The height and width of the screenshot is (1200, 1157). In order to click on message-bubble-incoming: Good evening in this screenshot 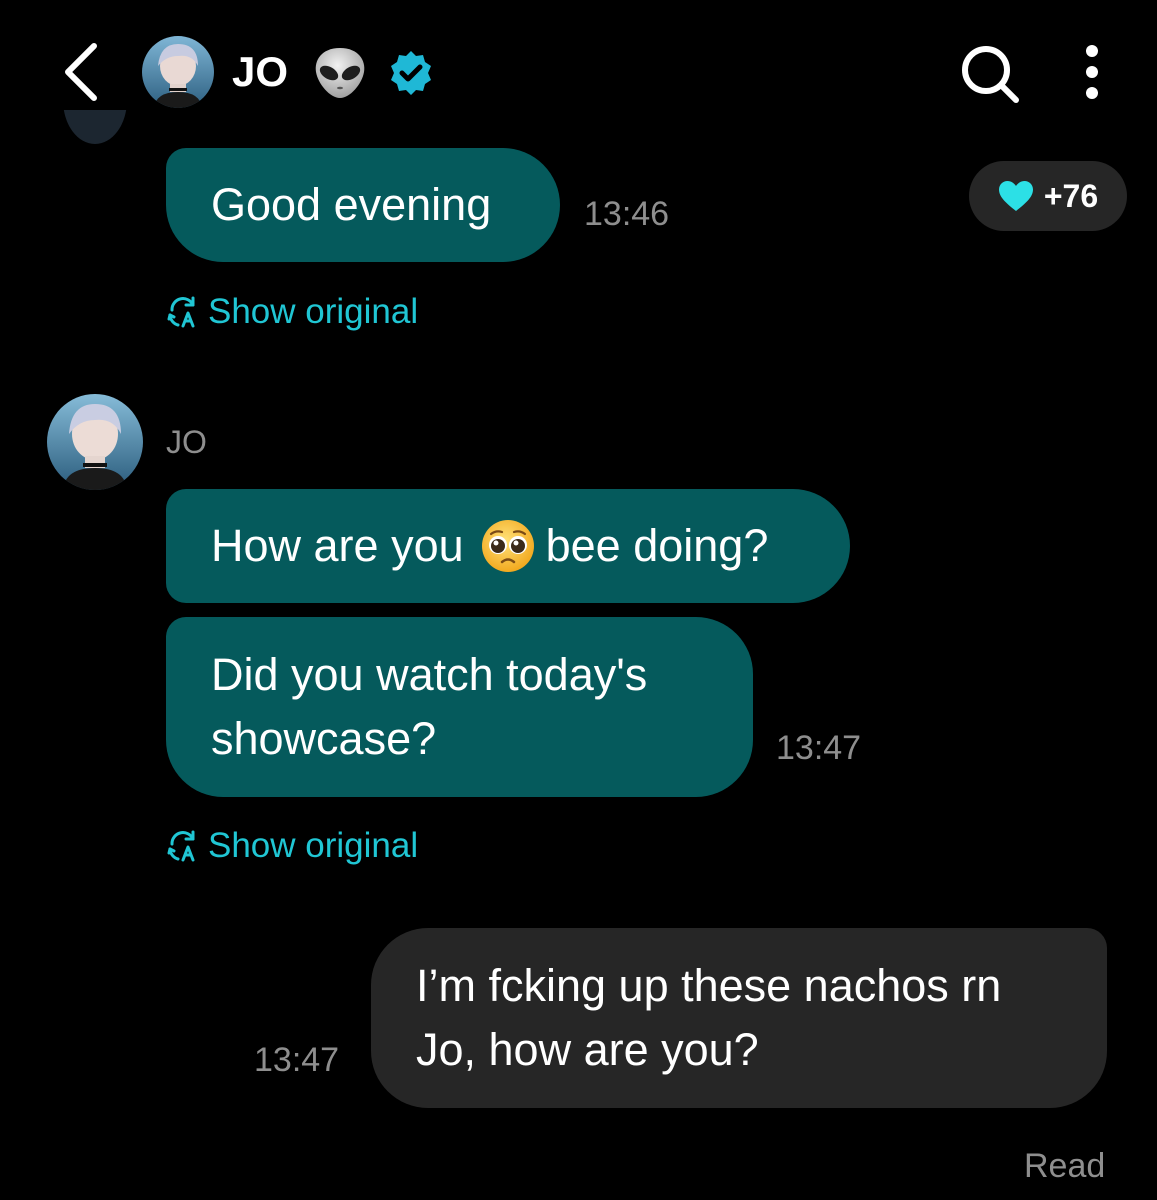, I will do `click(363, 205)`.